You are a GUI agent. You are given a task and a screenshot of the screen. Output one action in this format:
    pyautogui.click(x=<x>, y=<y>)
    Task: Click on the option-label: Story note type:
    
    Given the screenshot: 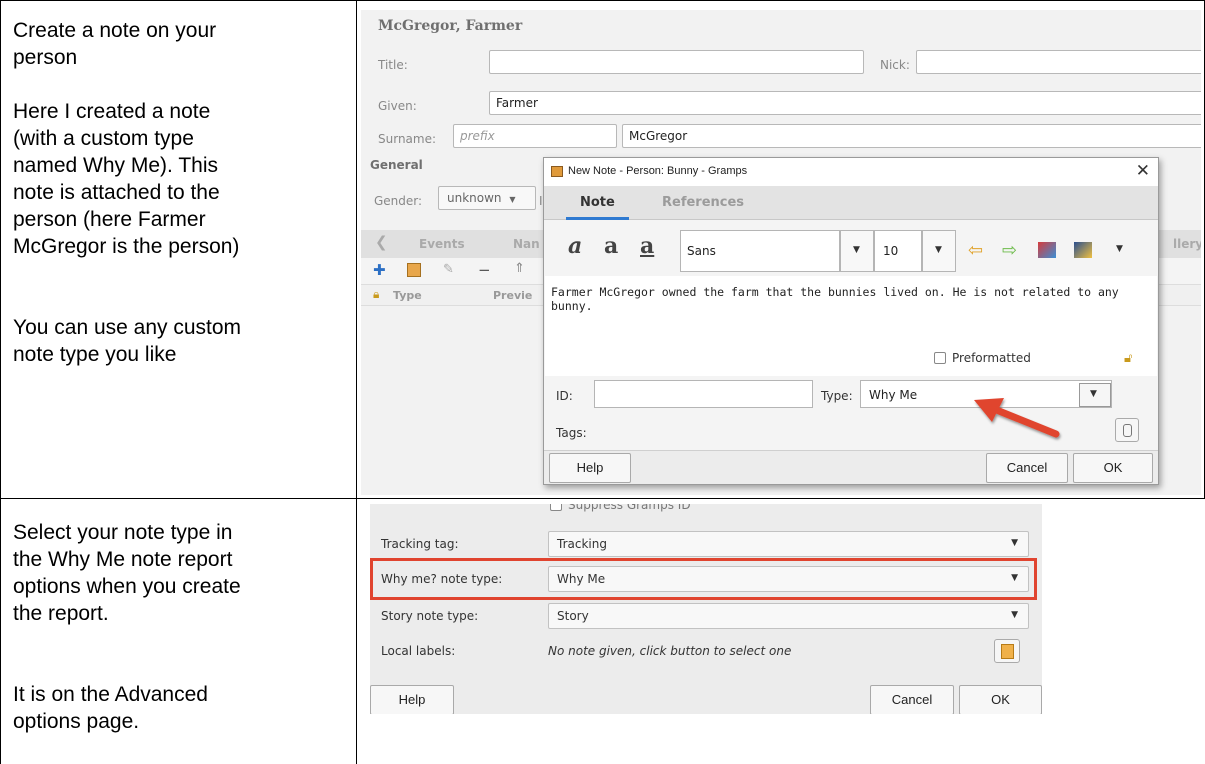 What is the action you would take?
    pyautogui.click(x=430, y=616)
    